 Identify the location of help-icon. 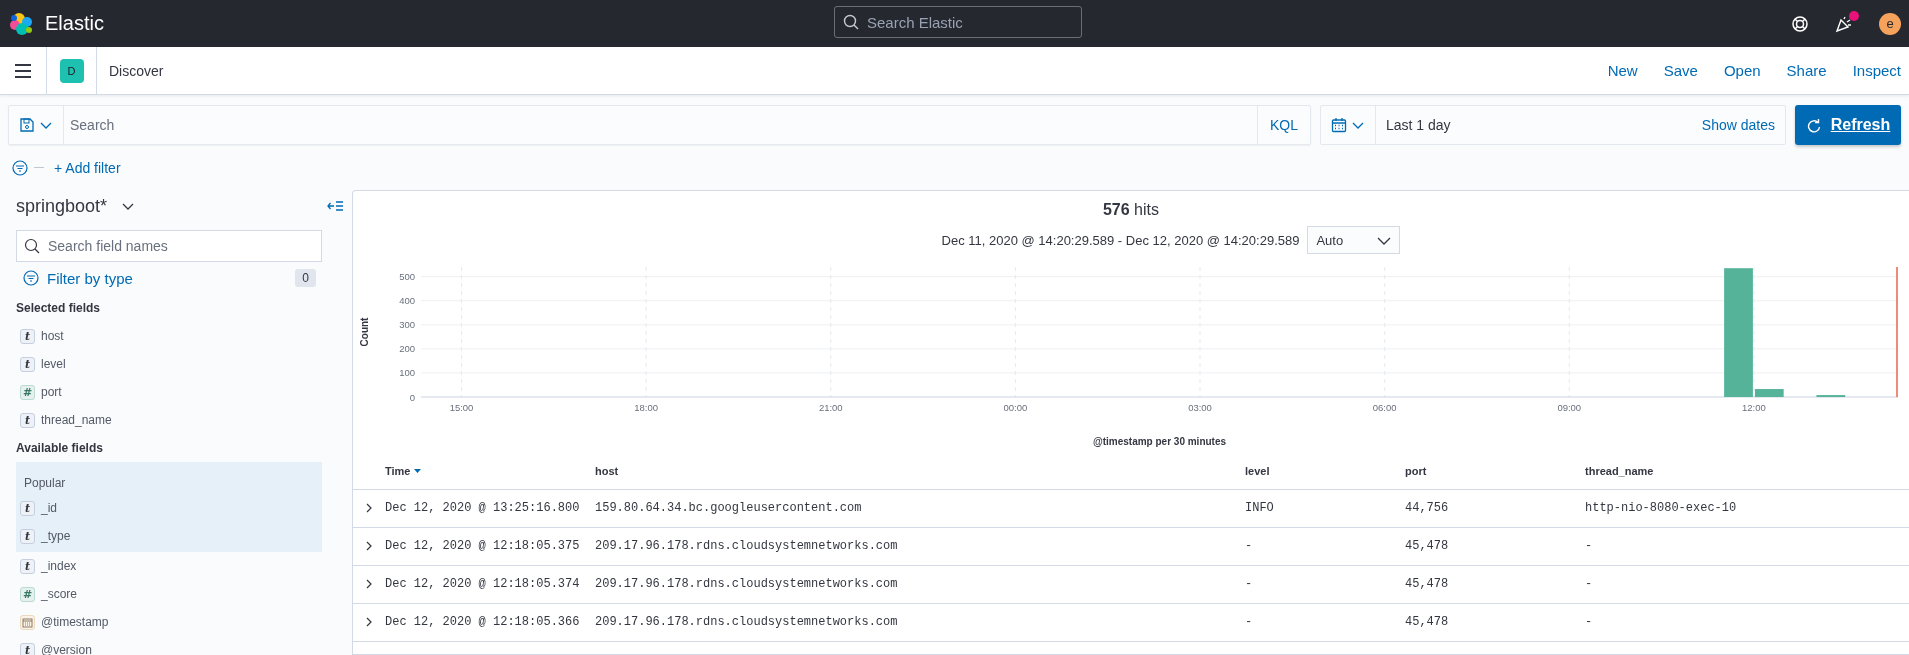
(1800, 23).